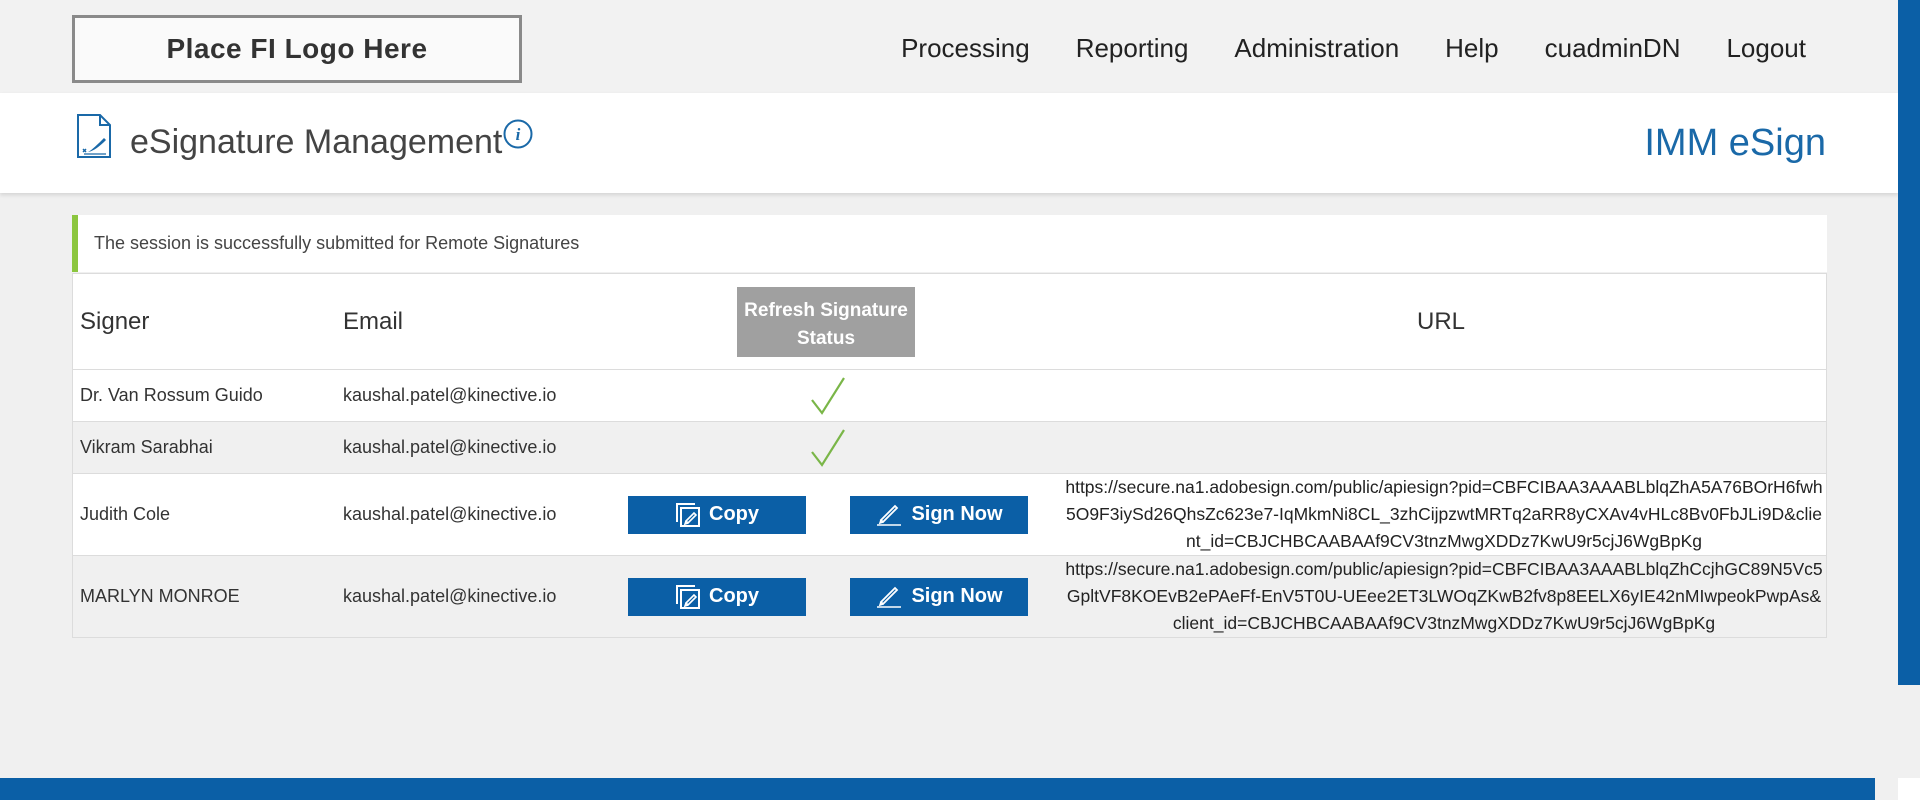 The width and height of the screenshot is (1920, 800). I want to click on signer-name: MARLYN MONROE, so click(160, 596).